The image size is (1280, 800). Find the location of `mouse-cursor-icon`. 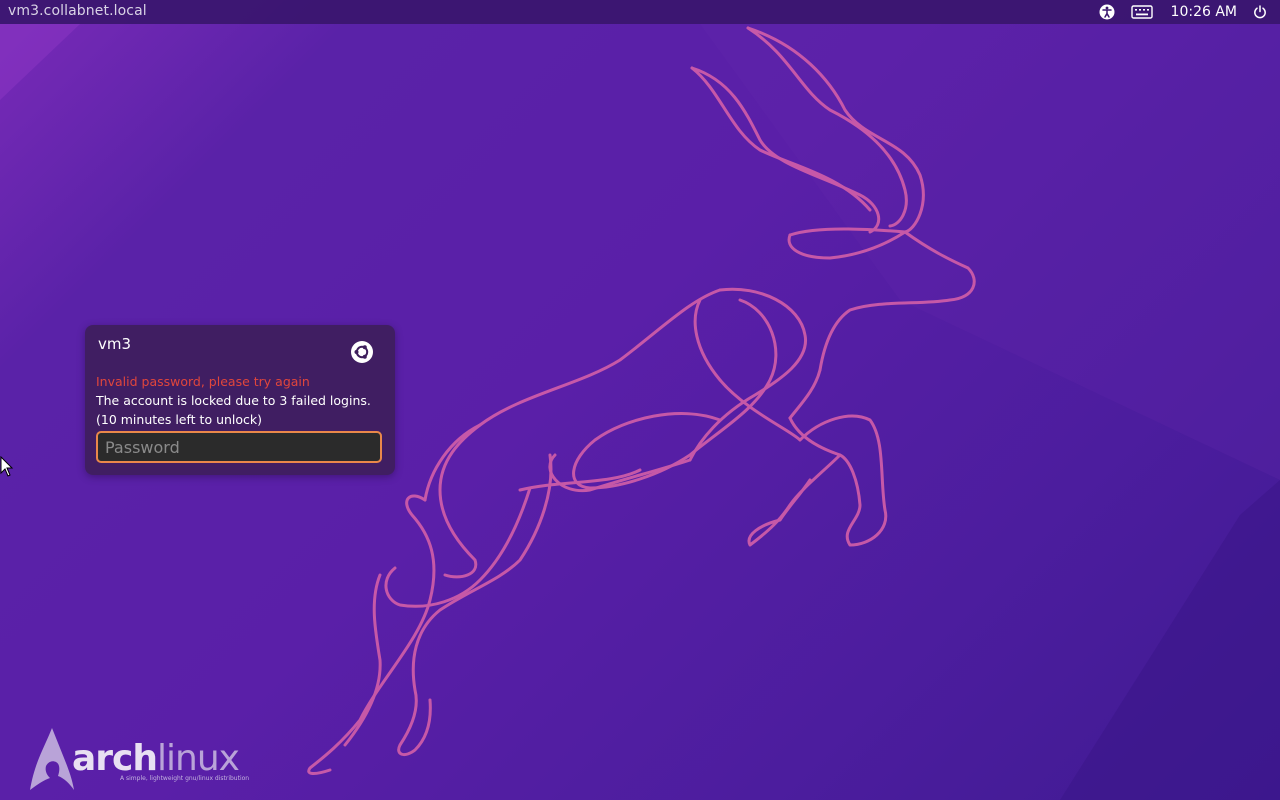

mouse-cursor-icon is located at coordinates (7, 466).